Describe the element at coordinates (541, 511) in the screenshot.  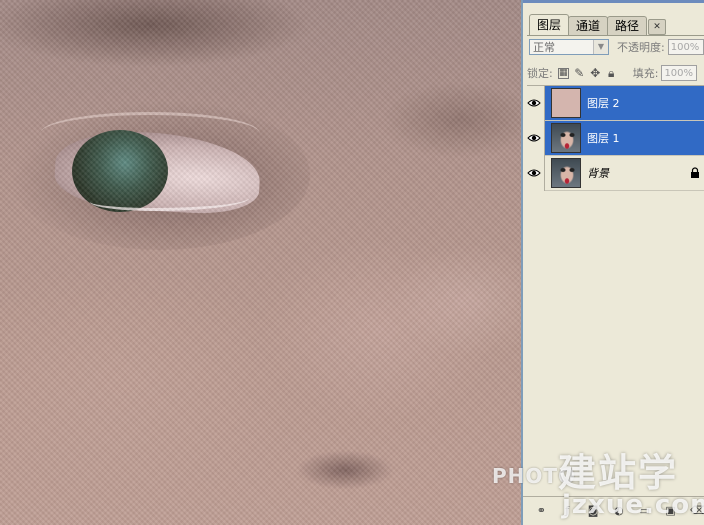
I see `link-icon: ⚭` at that location.